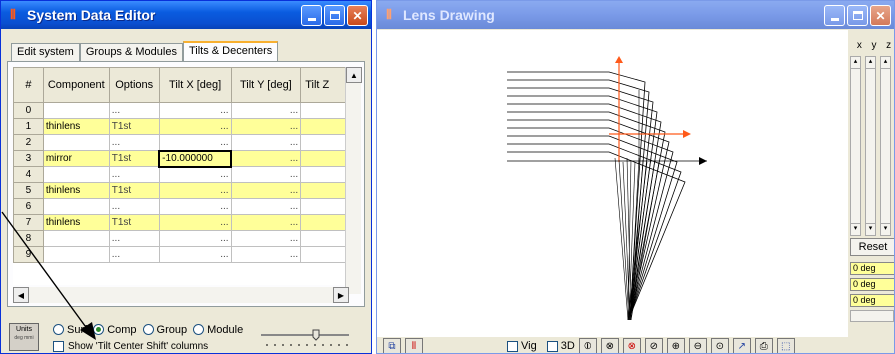 The height and width of the screenshot is (354, 895). Describe the element at coordinates (305, 338) in the screenshot. I see `zoom-slider` at that location.